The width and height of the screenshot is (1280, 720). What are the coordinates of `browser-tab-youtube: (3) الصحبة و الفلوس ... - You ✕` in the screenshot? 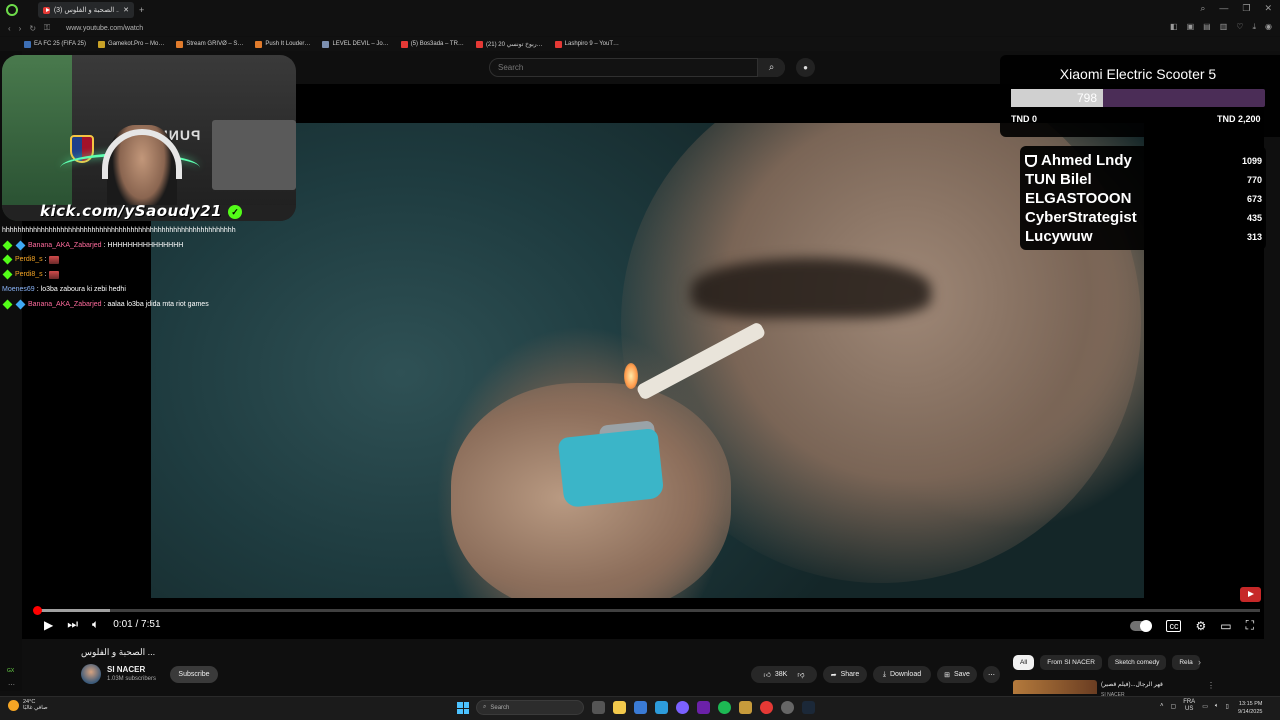 It's located at (86, 10).